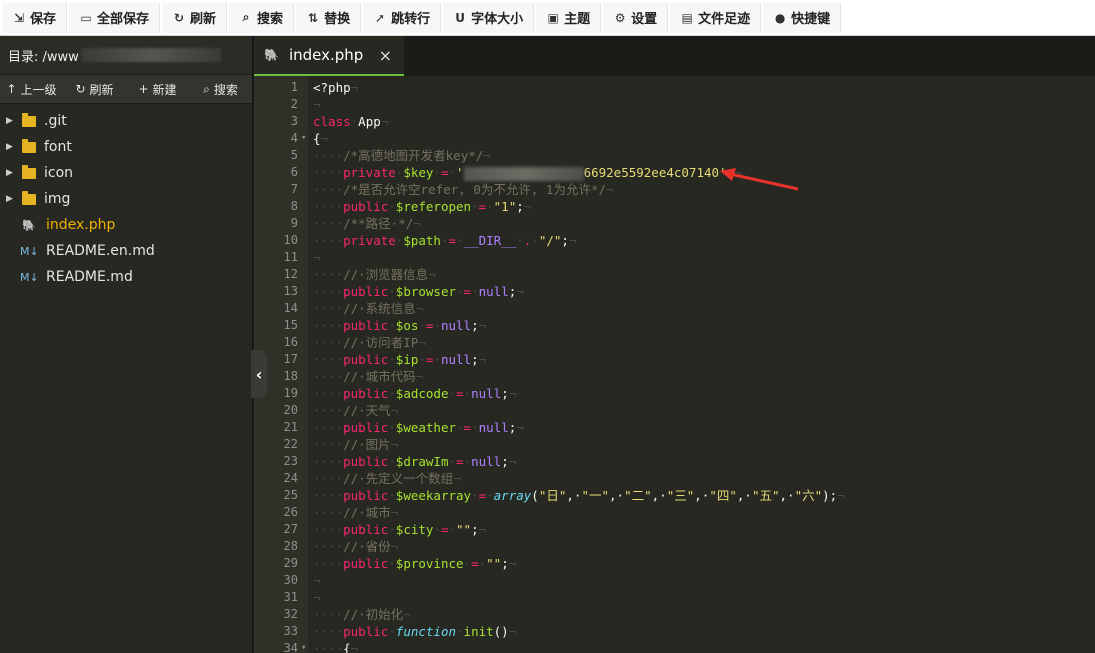 The image size is (1095, 653). Describe the element at coordinates (164, 89) in the screenshot. I see `sidebar-action-label: 新建` at that location.